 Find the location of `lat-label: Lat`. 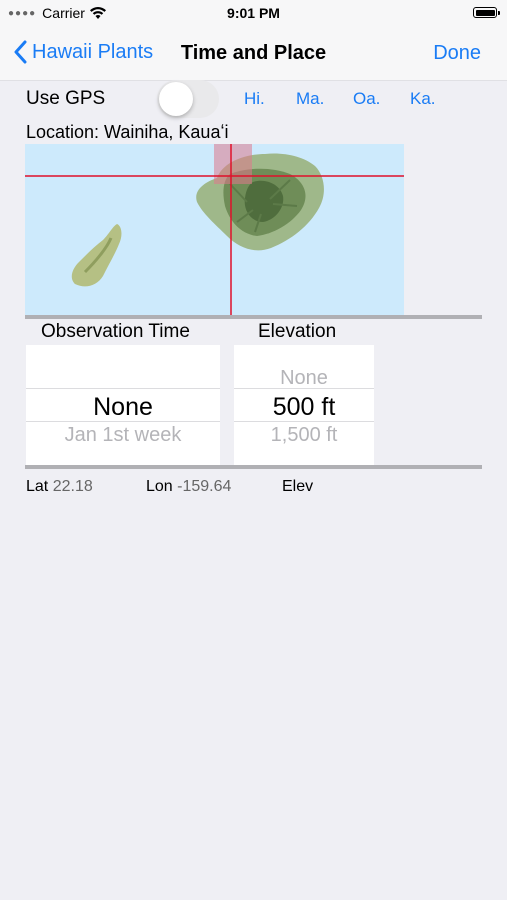

lat-label: Lat is located at coordinates (37, 486).